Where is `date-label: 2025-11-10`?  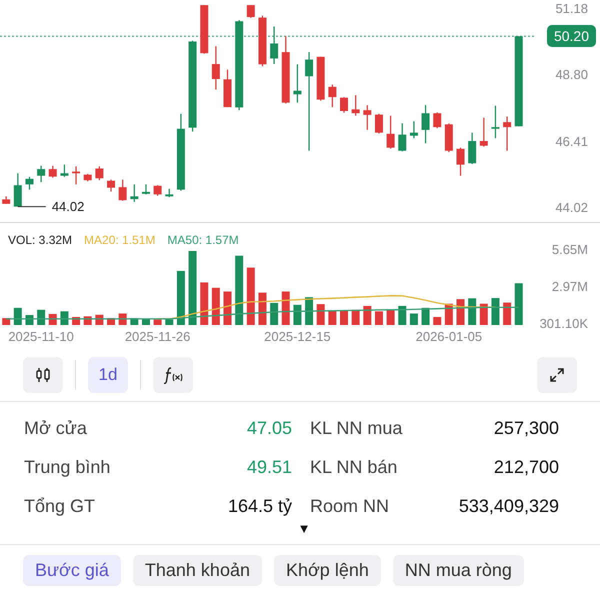 date-label: 2025-11-10 is located at coordinates (41, 336).